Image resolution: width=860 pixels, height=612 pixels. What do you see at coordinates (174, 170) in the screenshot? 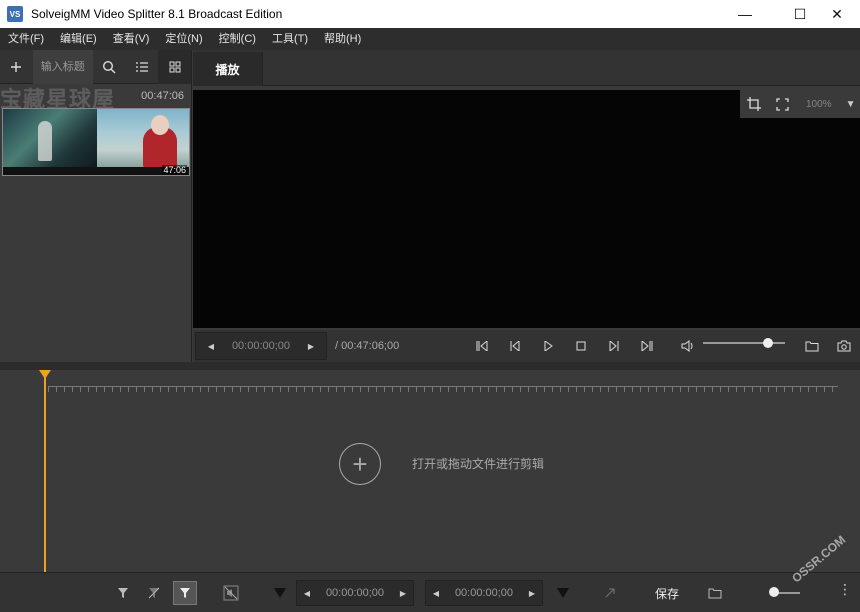
I see `clip-duration-badge: 47:06` at bounding box center [174, 170].